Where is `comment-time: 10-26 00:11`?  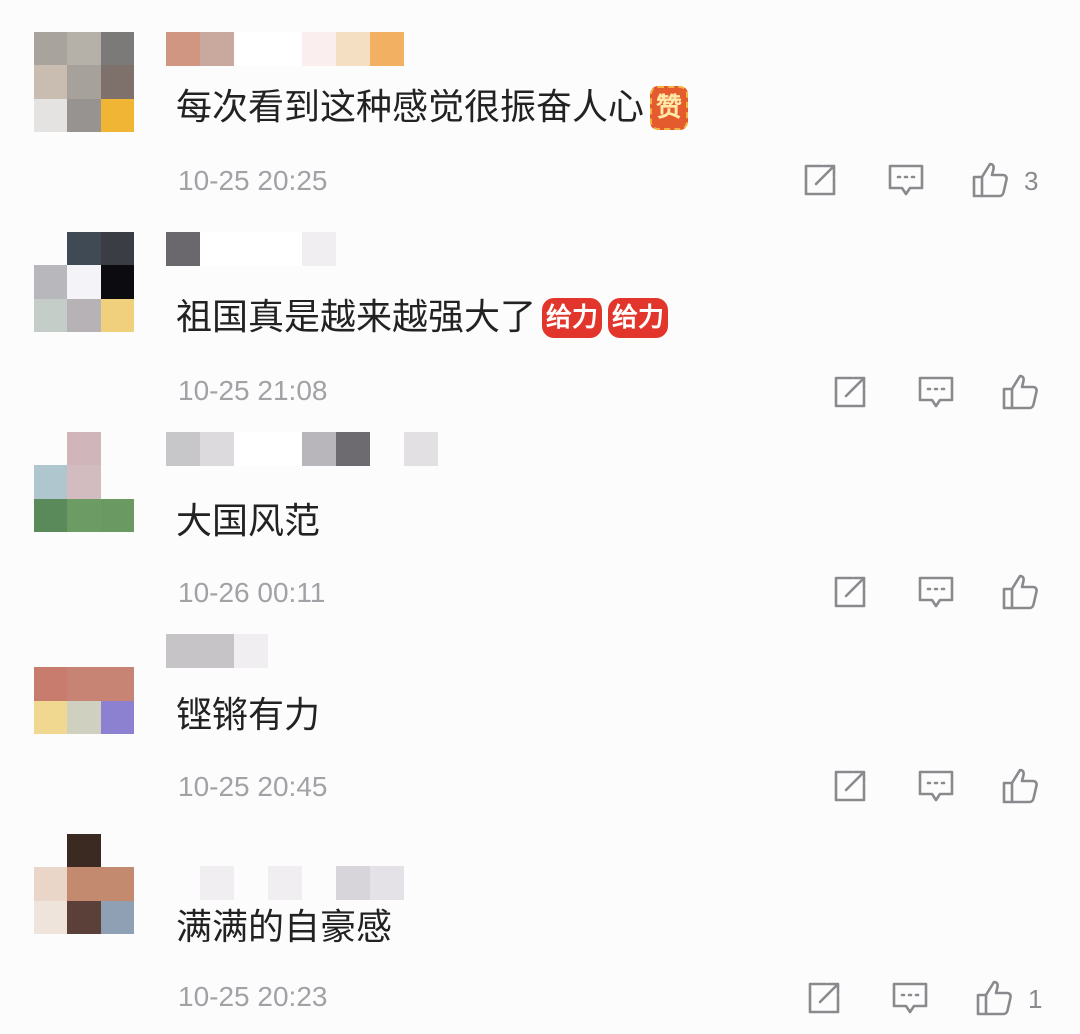 comment-time: 10-26 00:11 is located at coordinates (252, 592).